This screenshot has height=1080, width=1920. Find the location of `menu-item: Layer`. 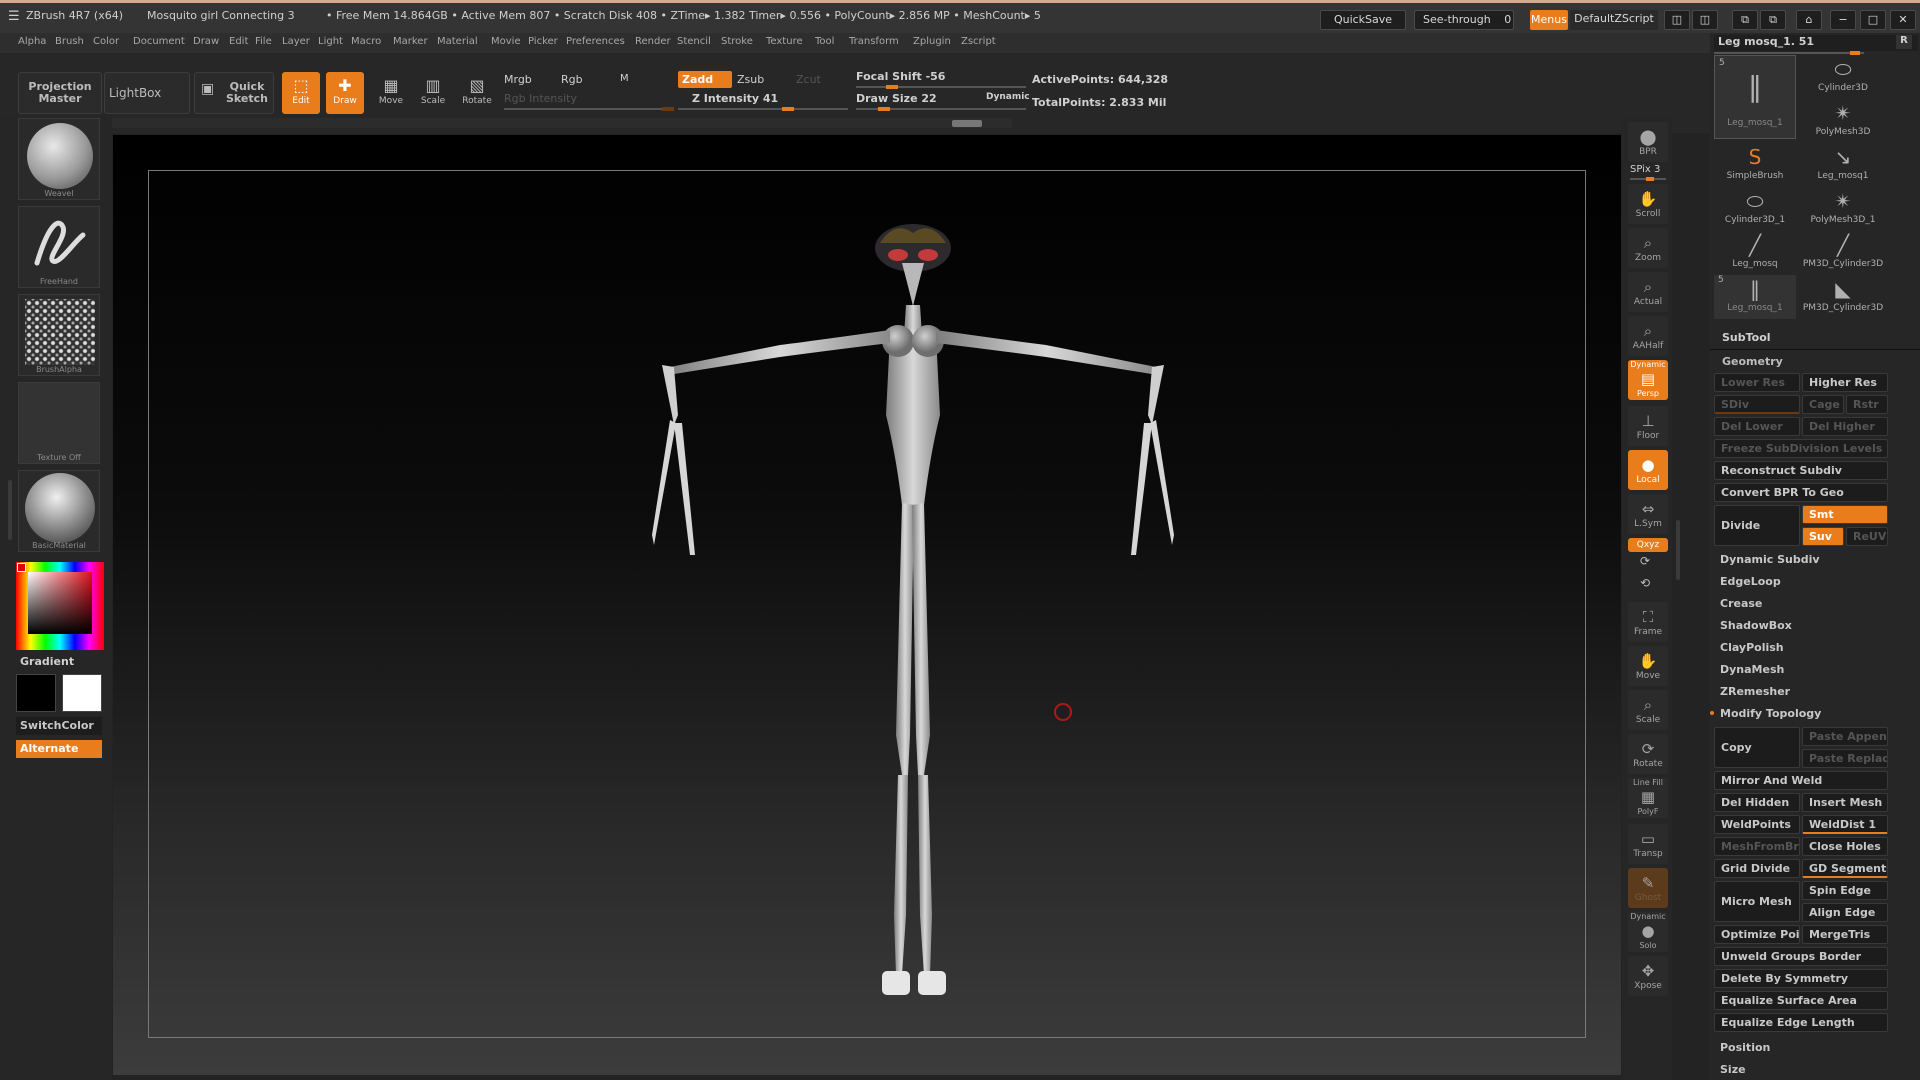

menu-item: Layer is located at coordinates (296, 41).